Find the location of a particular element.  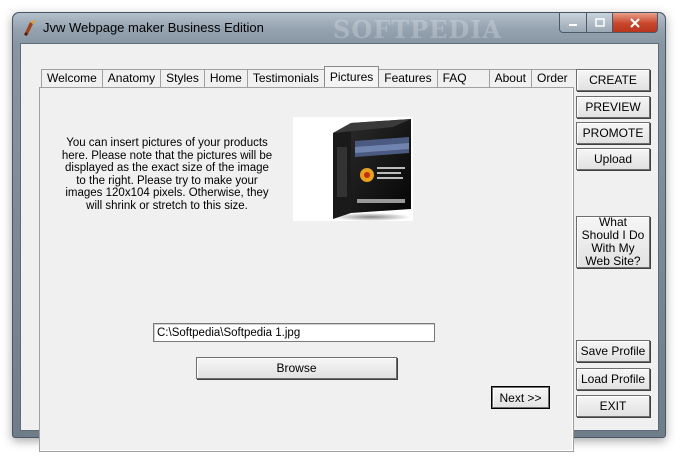

tab-faq: FAQ is located at coordinates (463, 78).